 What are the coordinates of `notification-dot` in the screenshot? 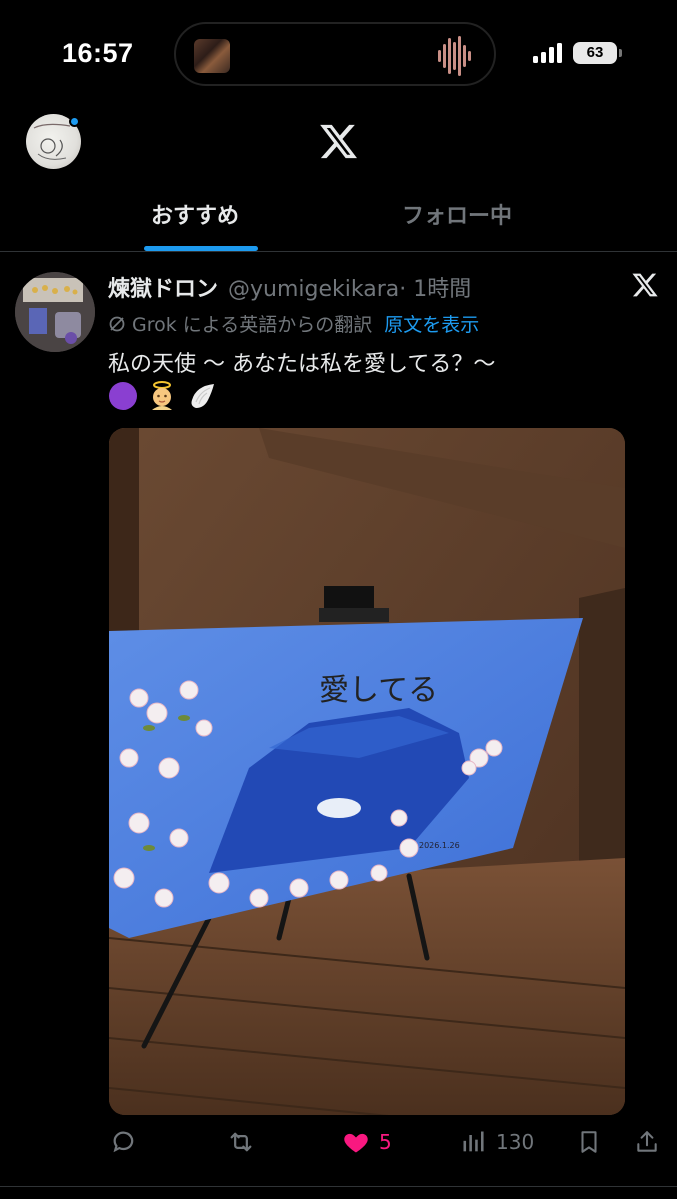 It's located at (74, 121).